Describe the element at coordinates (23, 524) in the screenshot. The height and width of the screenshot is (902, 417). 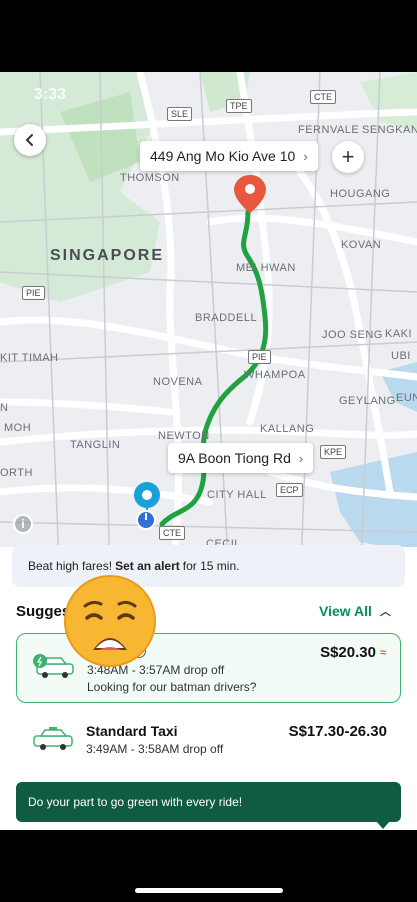
I see `map-info-icon: i` at that location.